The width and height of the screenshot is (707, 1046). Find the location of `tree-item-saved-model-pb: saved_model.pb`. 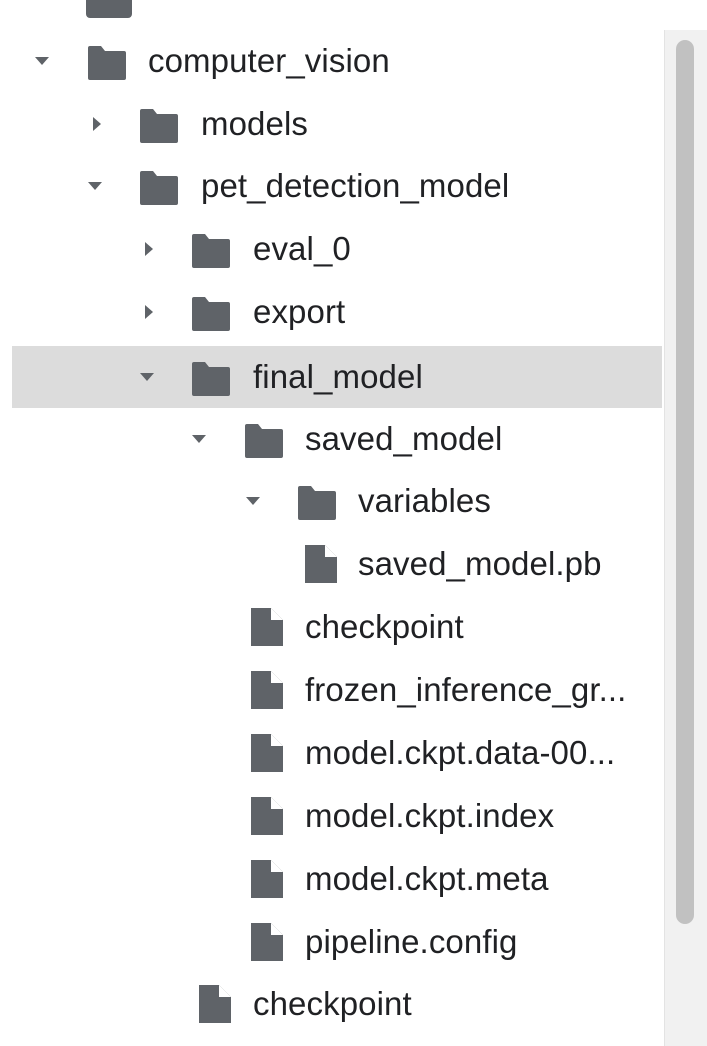

tree-item-saved-model-pb: saved_model.pb is located at coordinates (337, 564).